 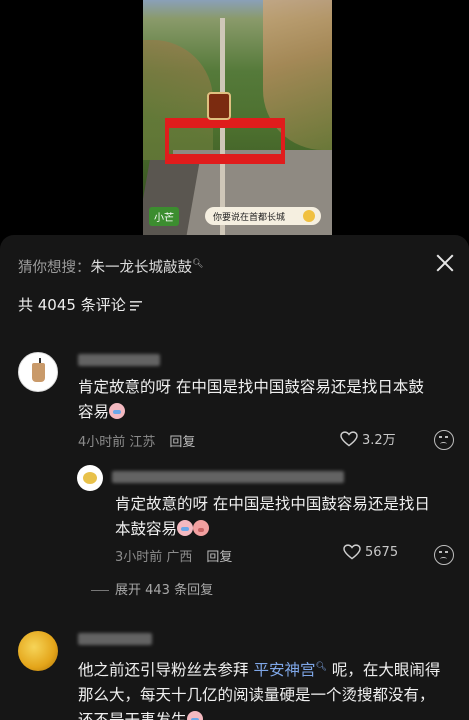 What do you see at coordinates (249, 218) in the screenshot?
I see `video-caption-text: 你要说在首都长城` at bounding box center [249, 218].